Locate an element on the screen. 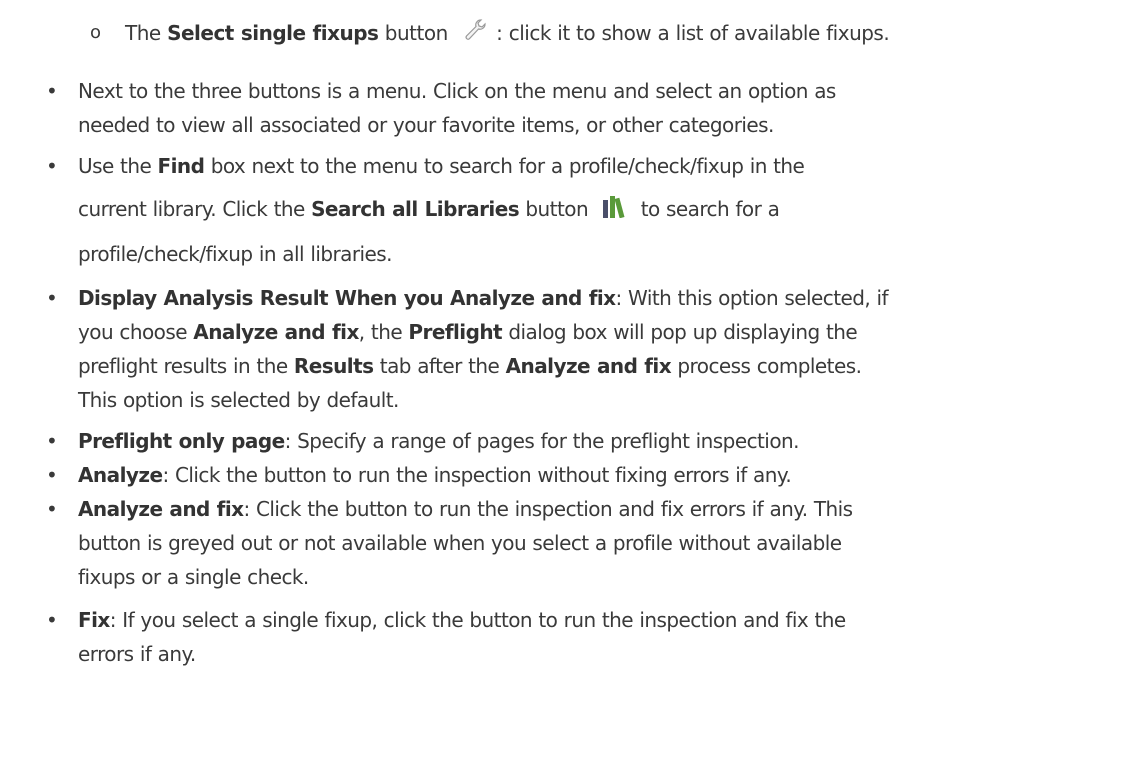 The width and height of the screenshot is (1128, 773). circle-bullet: o is located at coordinates (96, 32).